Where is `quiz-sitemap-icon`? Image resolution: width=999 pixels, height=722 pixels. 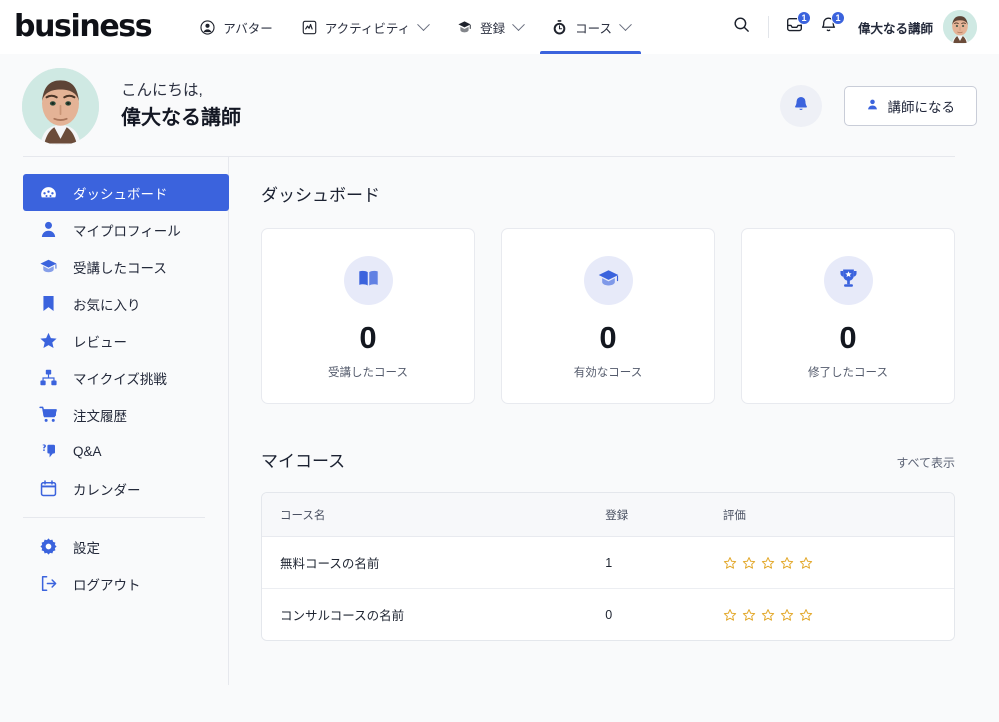 quiz-sitemap-icon is located at coordinates (48, 377).